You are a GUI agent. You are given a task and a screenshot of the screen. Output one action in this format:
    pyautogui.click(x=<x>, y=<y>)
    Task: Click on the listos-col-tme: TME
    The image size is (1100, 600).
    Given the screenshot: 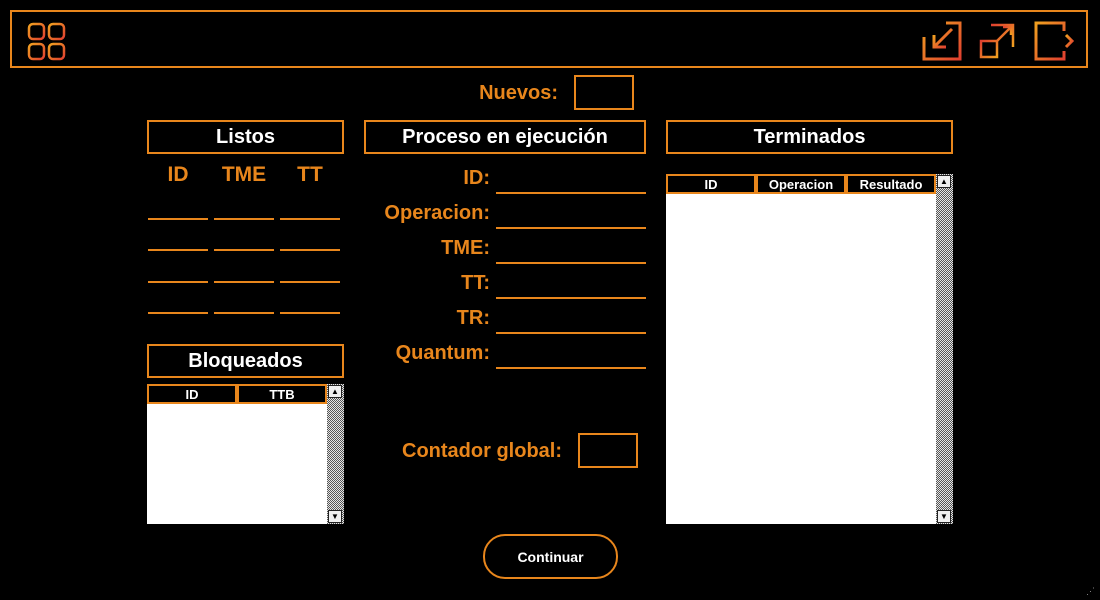 What is the action you would take?
    pyautogui.click(x=244, y=174)
    